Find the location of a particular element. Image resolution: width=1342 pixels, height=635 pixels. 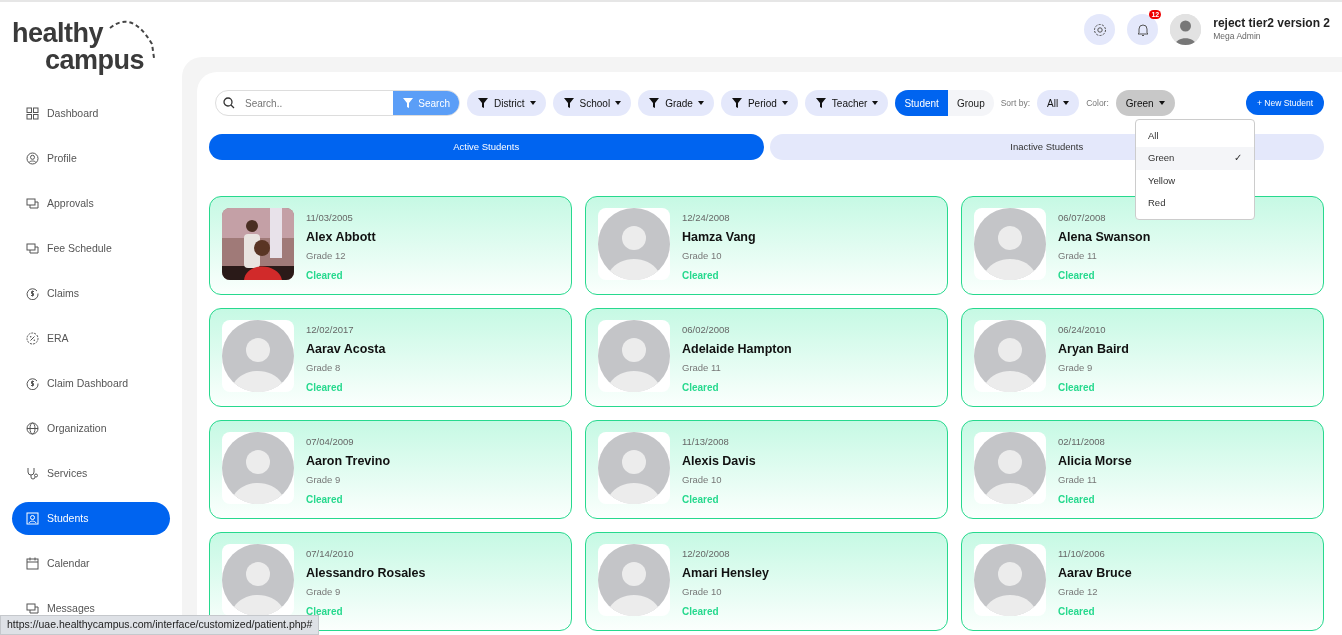

birth-date: 07/04/2009 is located at coordinates (330, 442).